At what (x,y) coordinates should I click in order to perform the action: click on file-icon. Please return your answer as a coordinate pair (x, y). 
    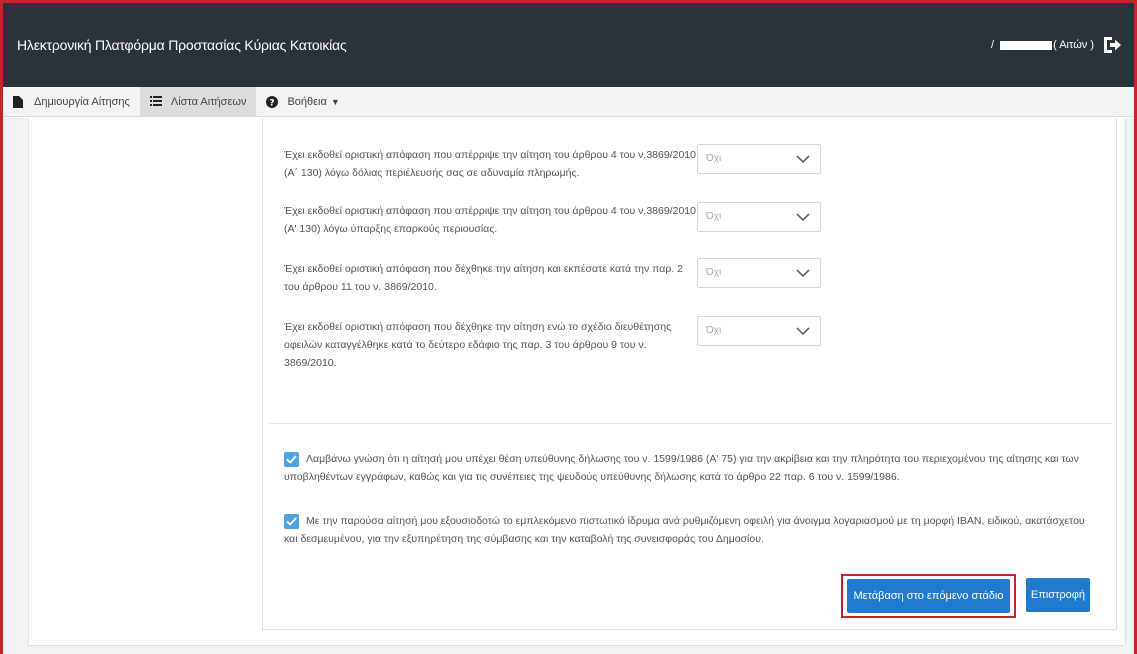
    Looking at the image, I should click on (19, 101).